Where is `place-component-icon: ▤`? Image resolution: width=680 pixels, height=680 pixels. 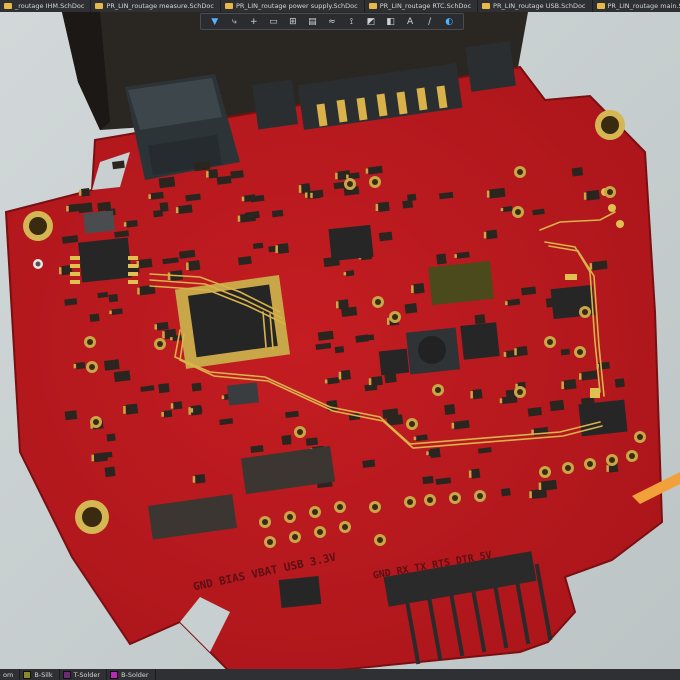 place-component-icon: ▤ is located at coordinates (312, 22).